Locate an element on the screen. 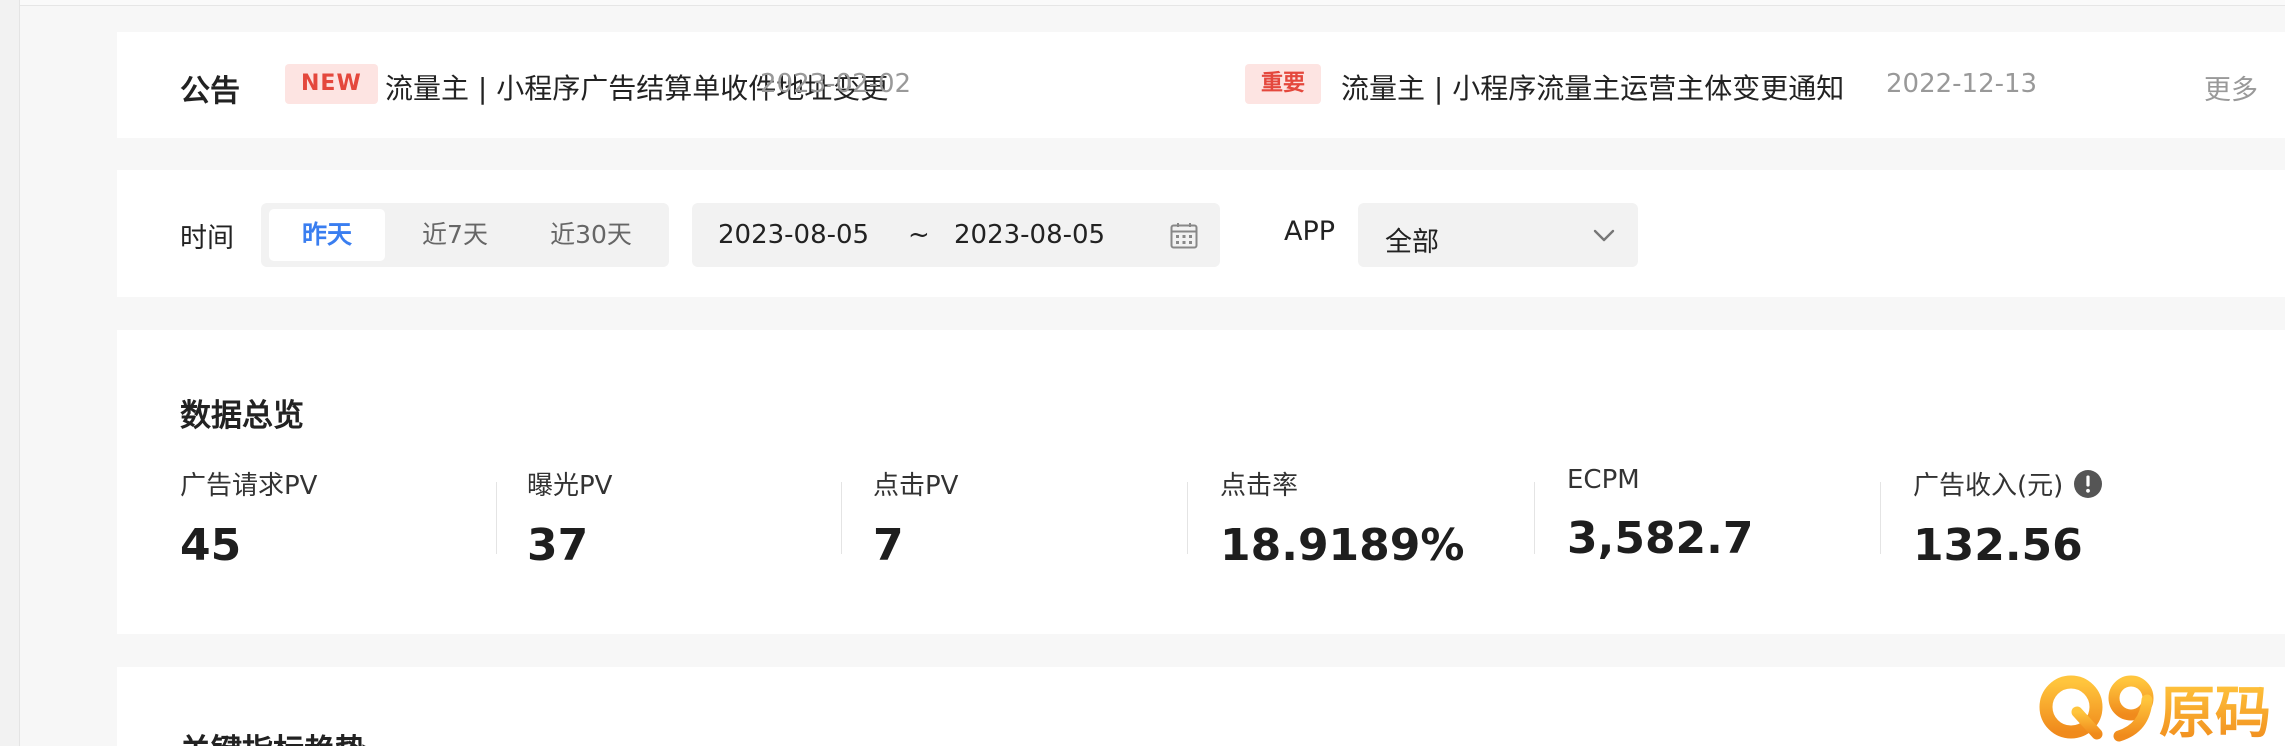 Image resolution: width=2285 pixels, height=746 pixels. app-select: 全部 is located at coordinates (1498, 235).